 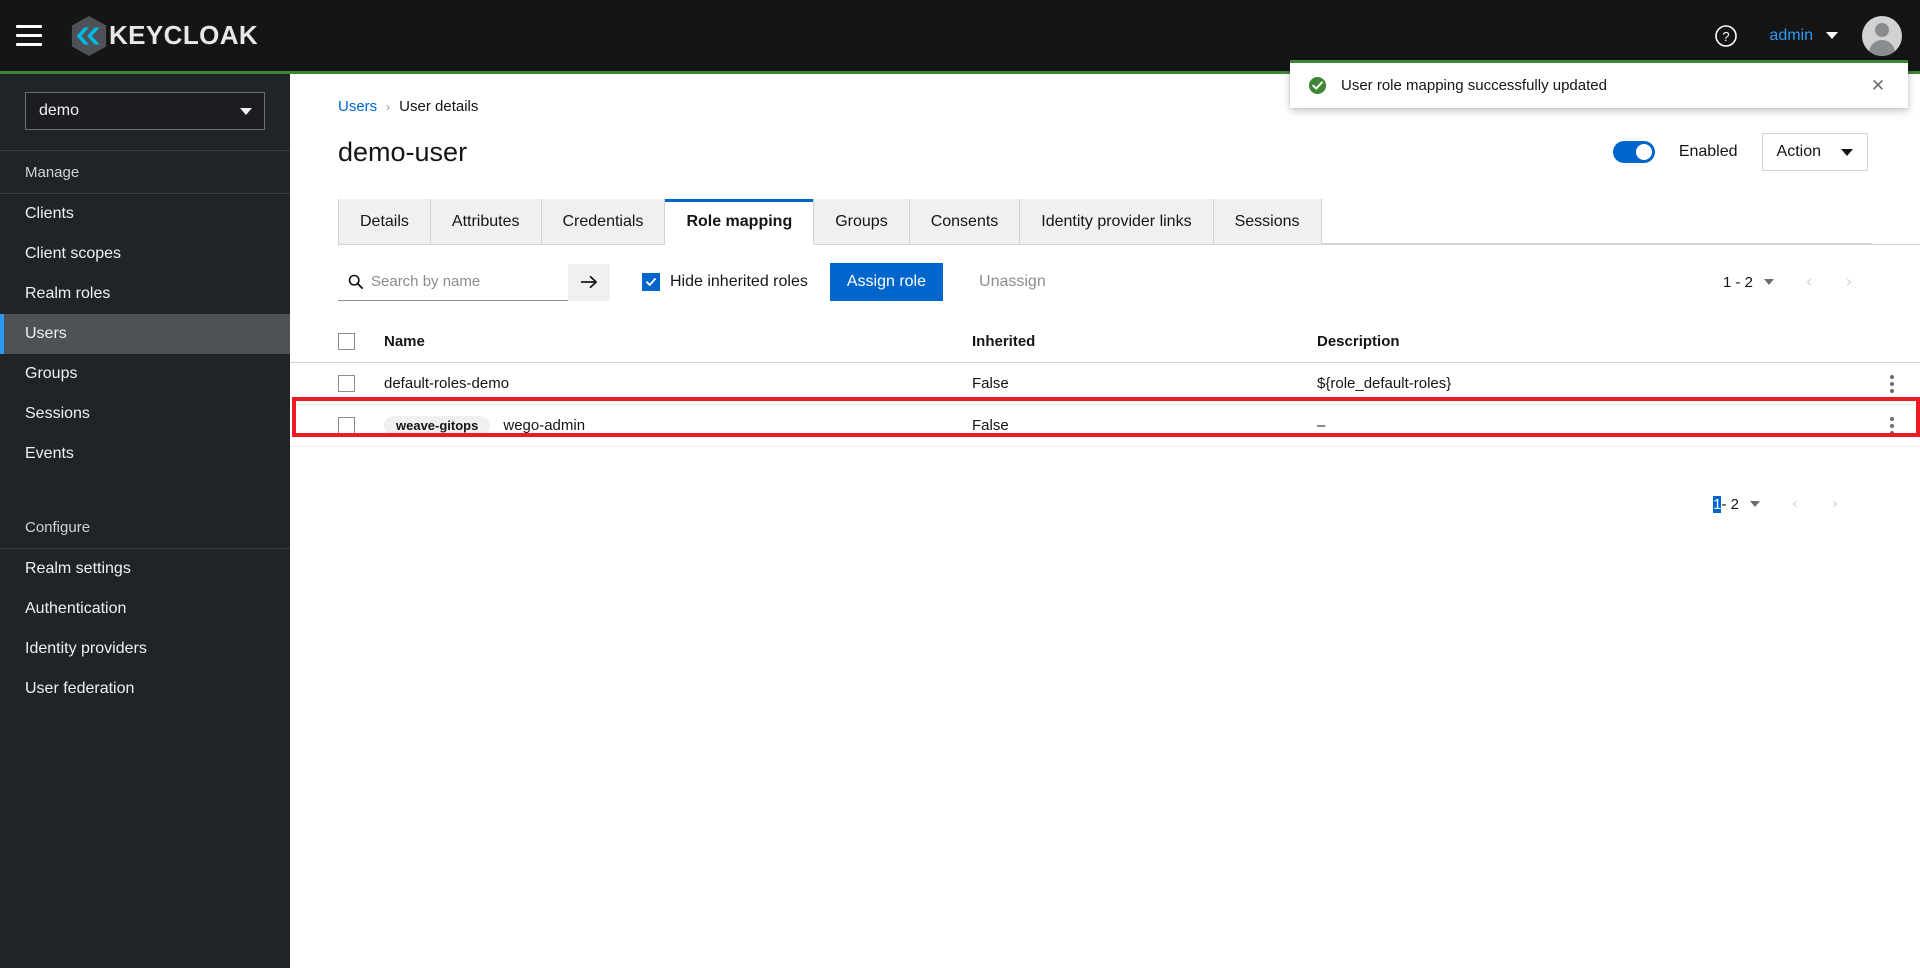 What do you see at coordinates (486, 221) in the screenshot?
I see `tab-attributes: Attributes` at bounding box center [486, 221].